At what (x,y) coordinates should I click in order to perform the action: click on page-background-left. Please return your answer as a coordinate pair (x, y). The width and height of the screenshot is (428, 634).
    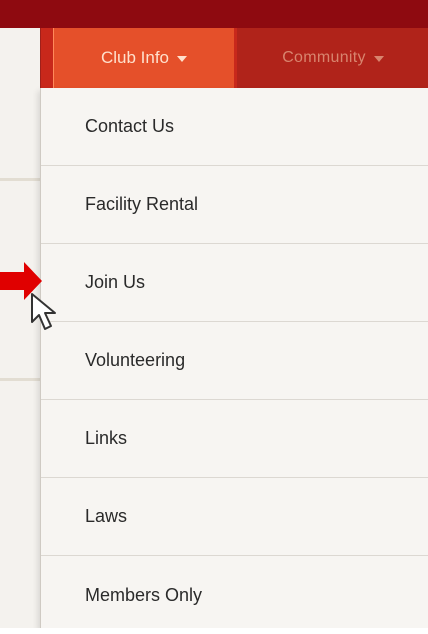
    Looking at the image, I should click on (20, 331).